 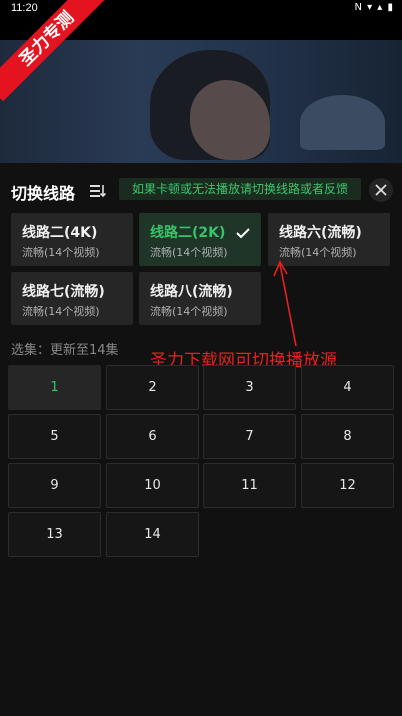 What do you see at coordinates (43, 193) in the screenshot?
I see `panel-title: 切换线路` at bounding box center [43, 193].